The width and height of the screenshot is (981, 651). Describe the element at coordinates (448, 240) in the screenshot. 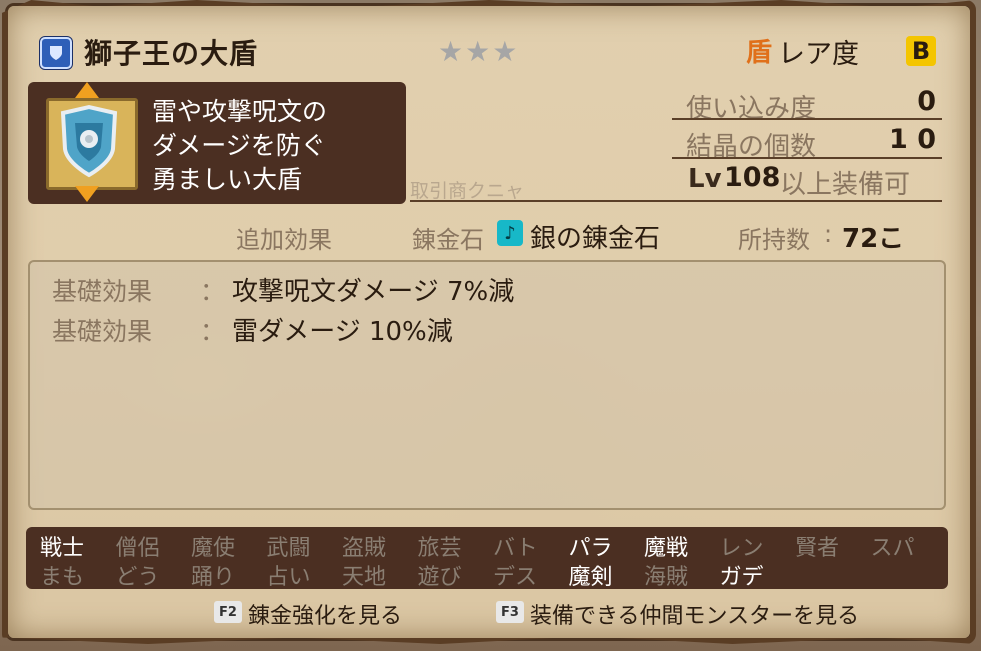

I see `alchemy-stone-label: 錬金石` at that location.